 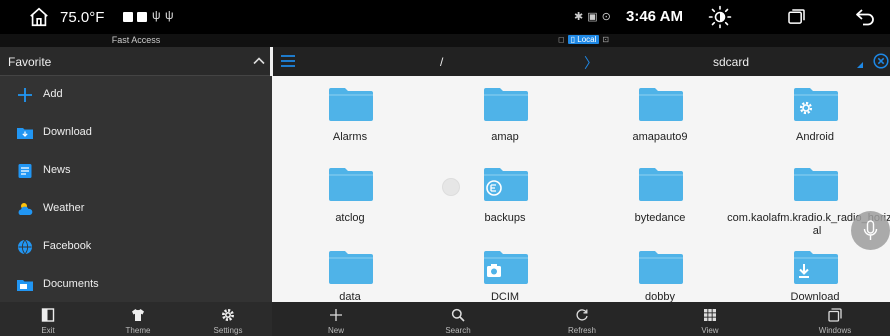 I want to click on microphone-icon, so click(x=870, y=230).